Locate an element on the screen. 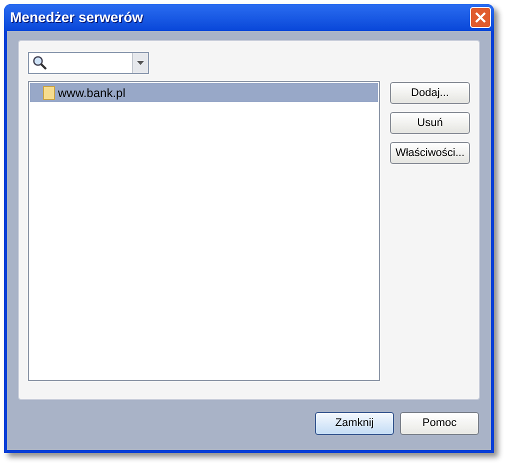  close-icon is located at coordinates (480, 17).